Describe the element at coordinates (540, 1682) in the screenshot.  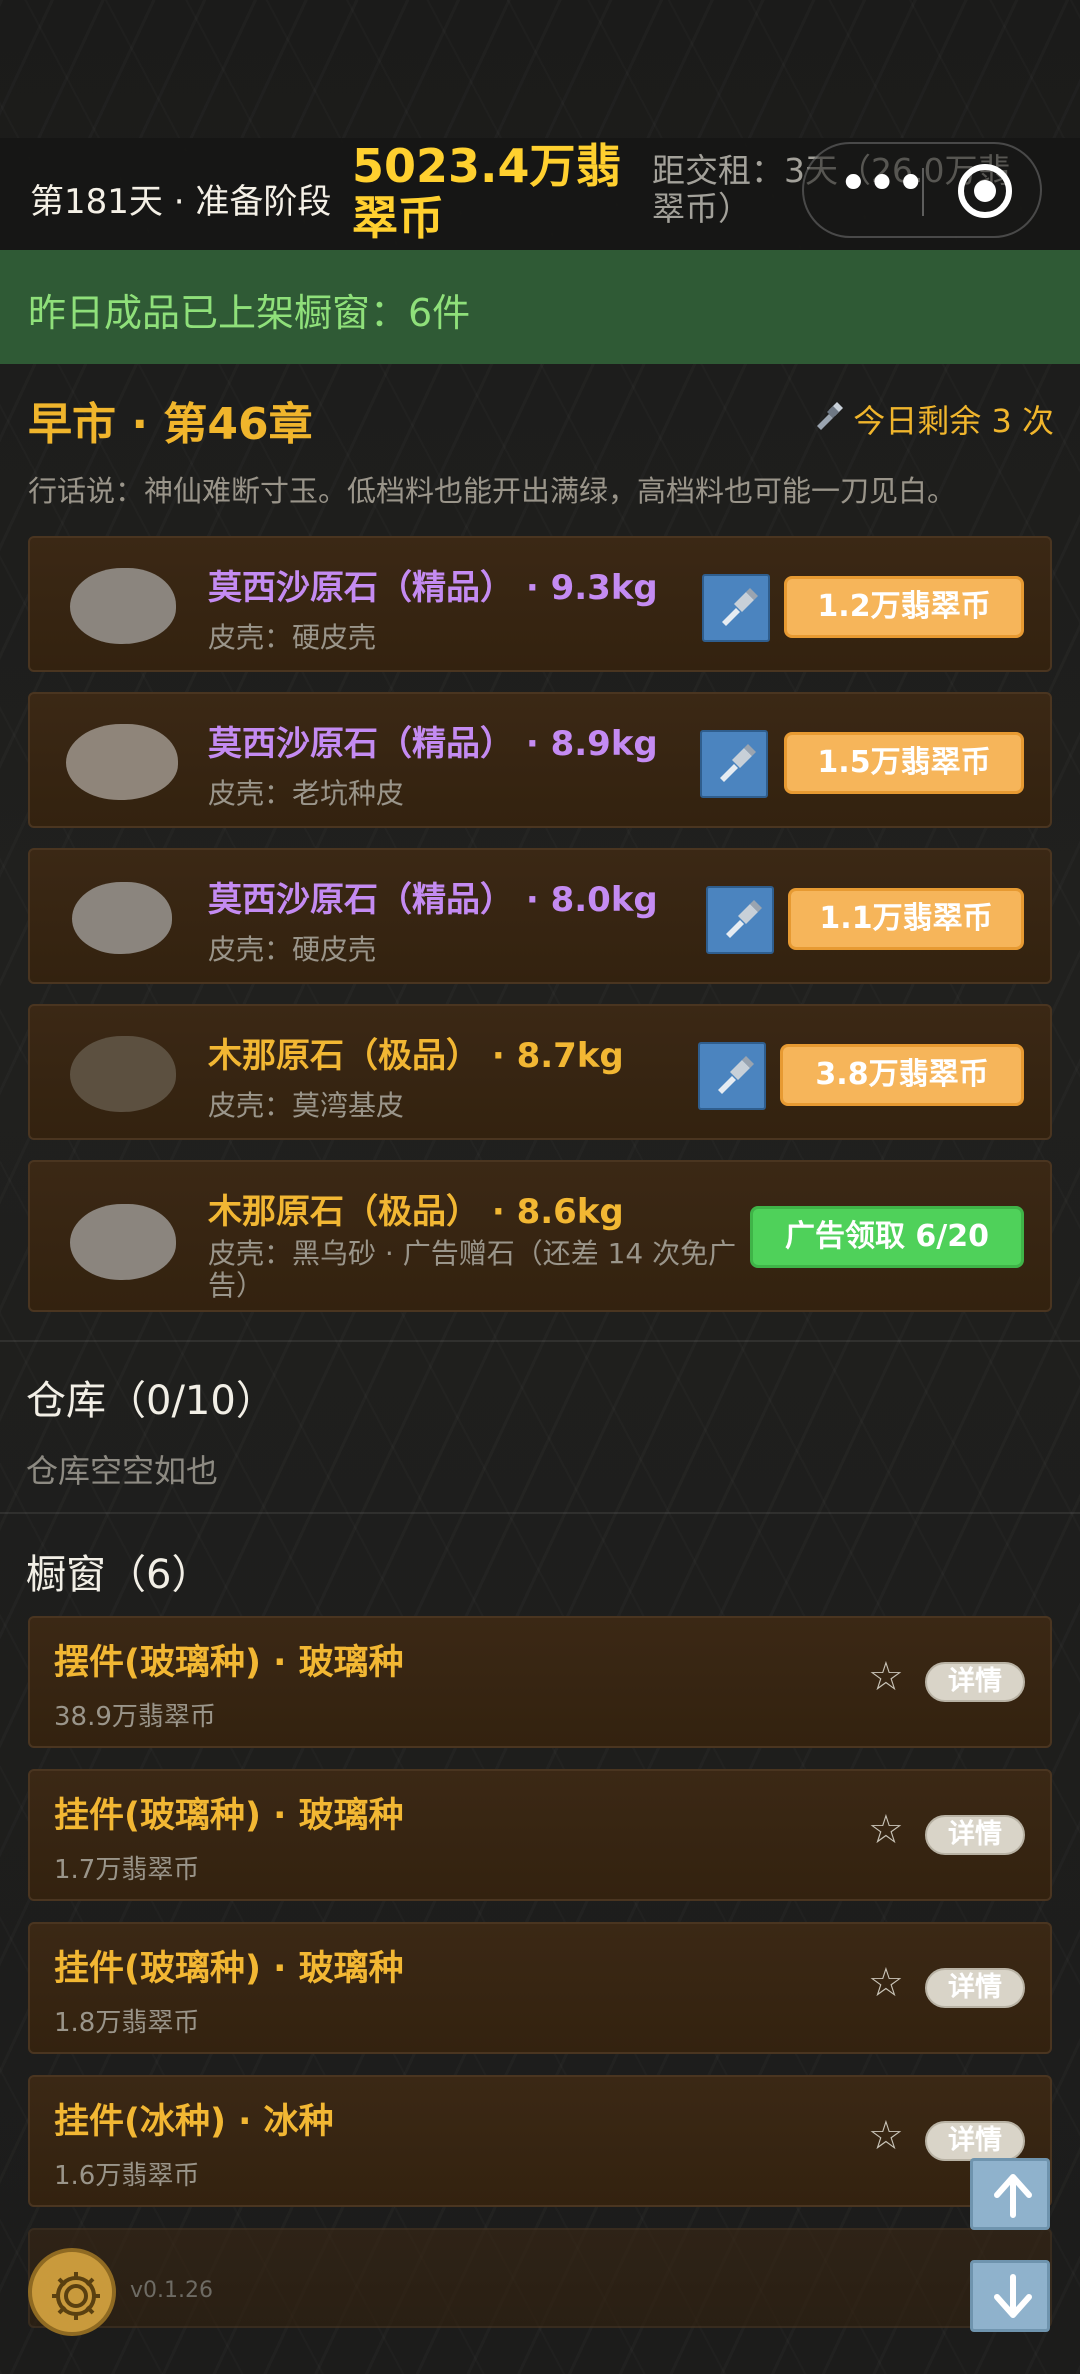
I see `showcase-item: 摆件(玻璃种) · 玻璃种 38.9万翡翠币 ☆ 详情` at that location.